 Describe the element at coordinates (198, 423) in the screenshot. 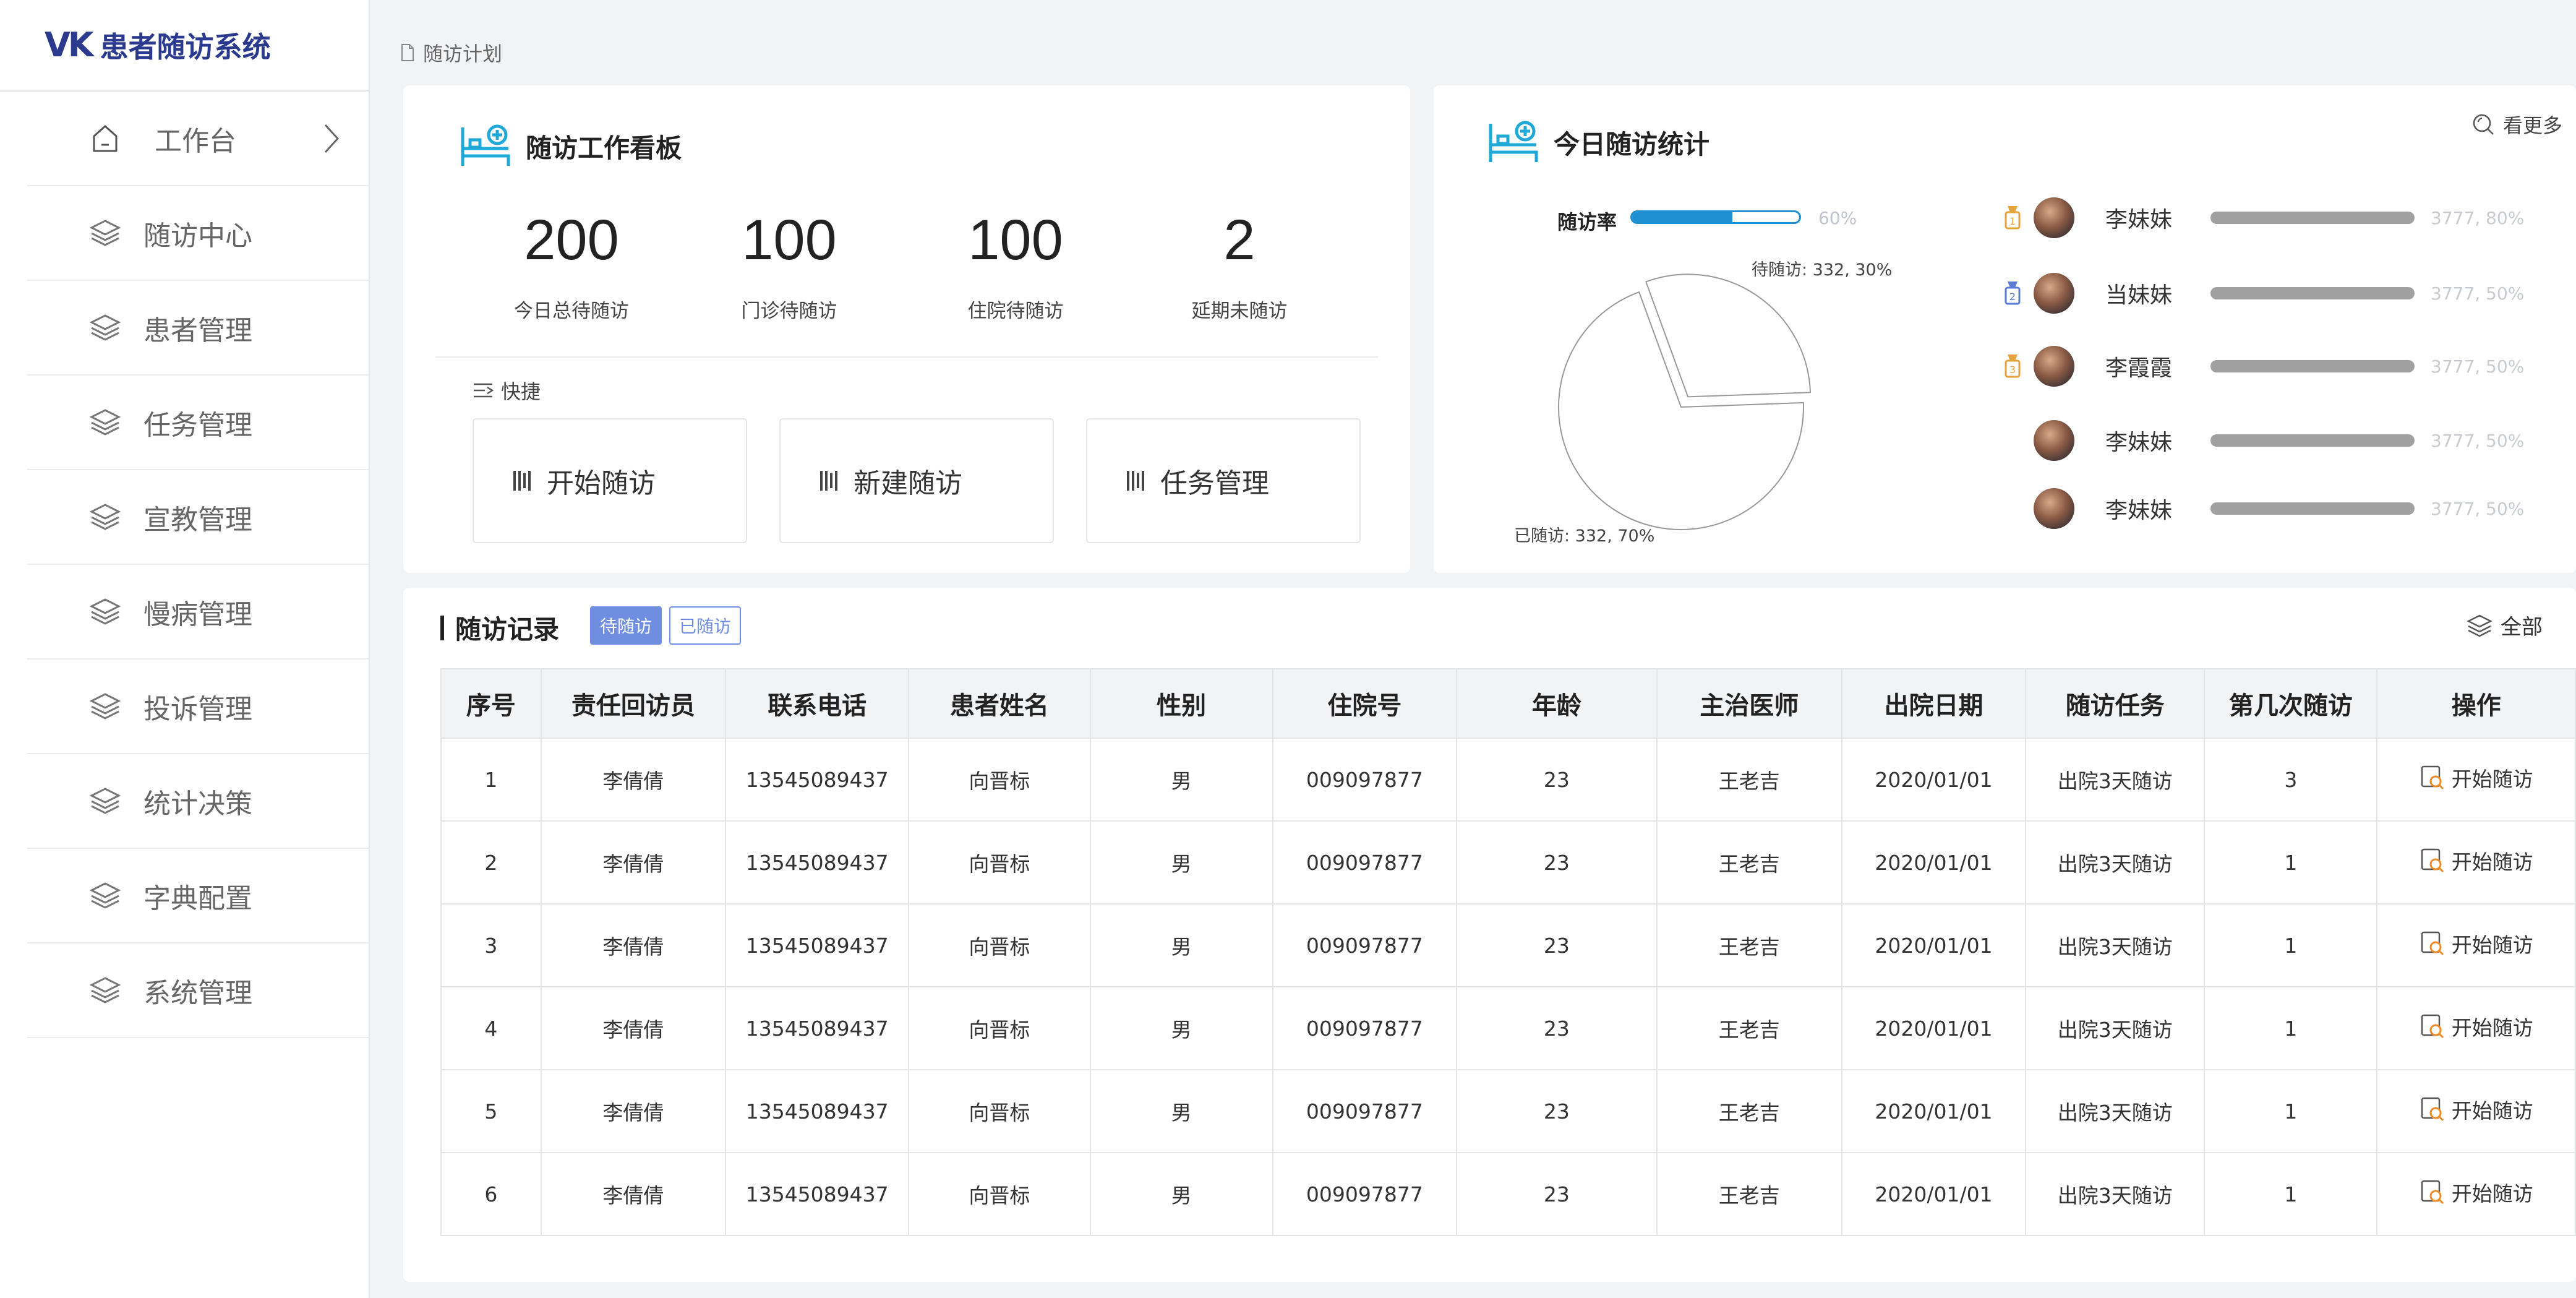

I see `sidebar-item-4: 任务管理` at that location.